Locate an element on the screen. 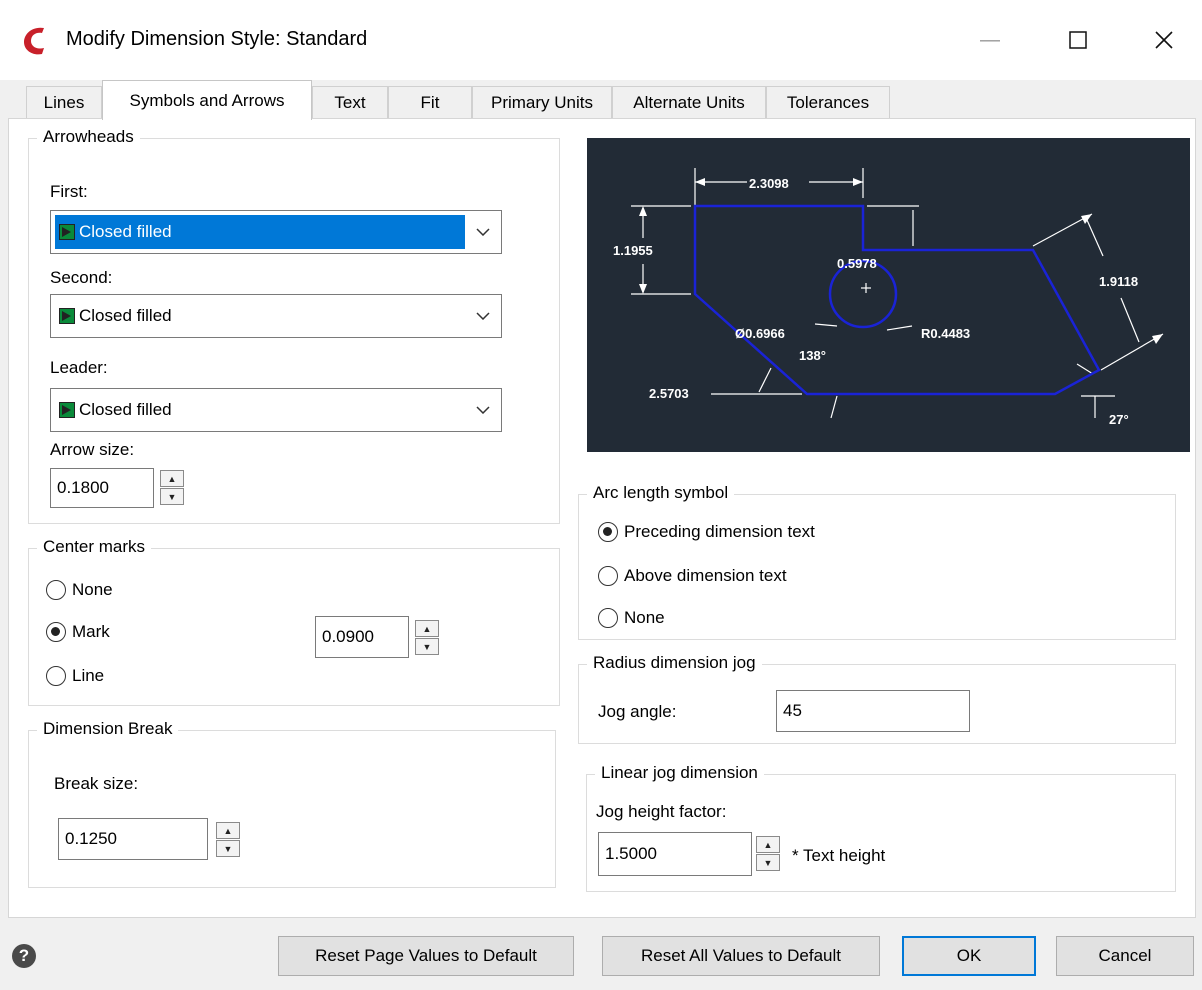 The height and width of the screenshot is (990, 1202). center-mark-radio: Mark is located at coordinates (78, 632).